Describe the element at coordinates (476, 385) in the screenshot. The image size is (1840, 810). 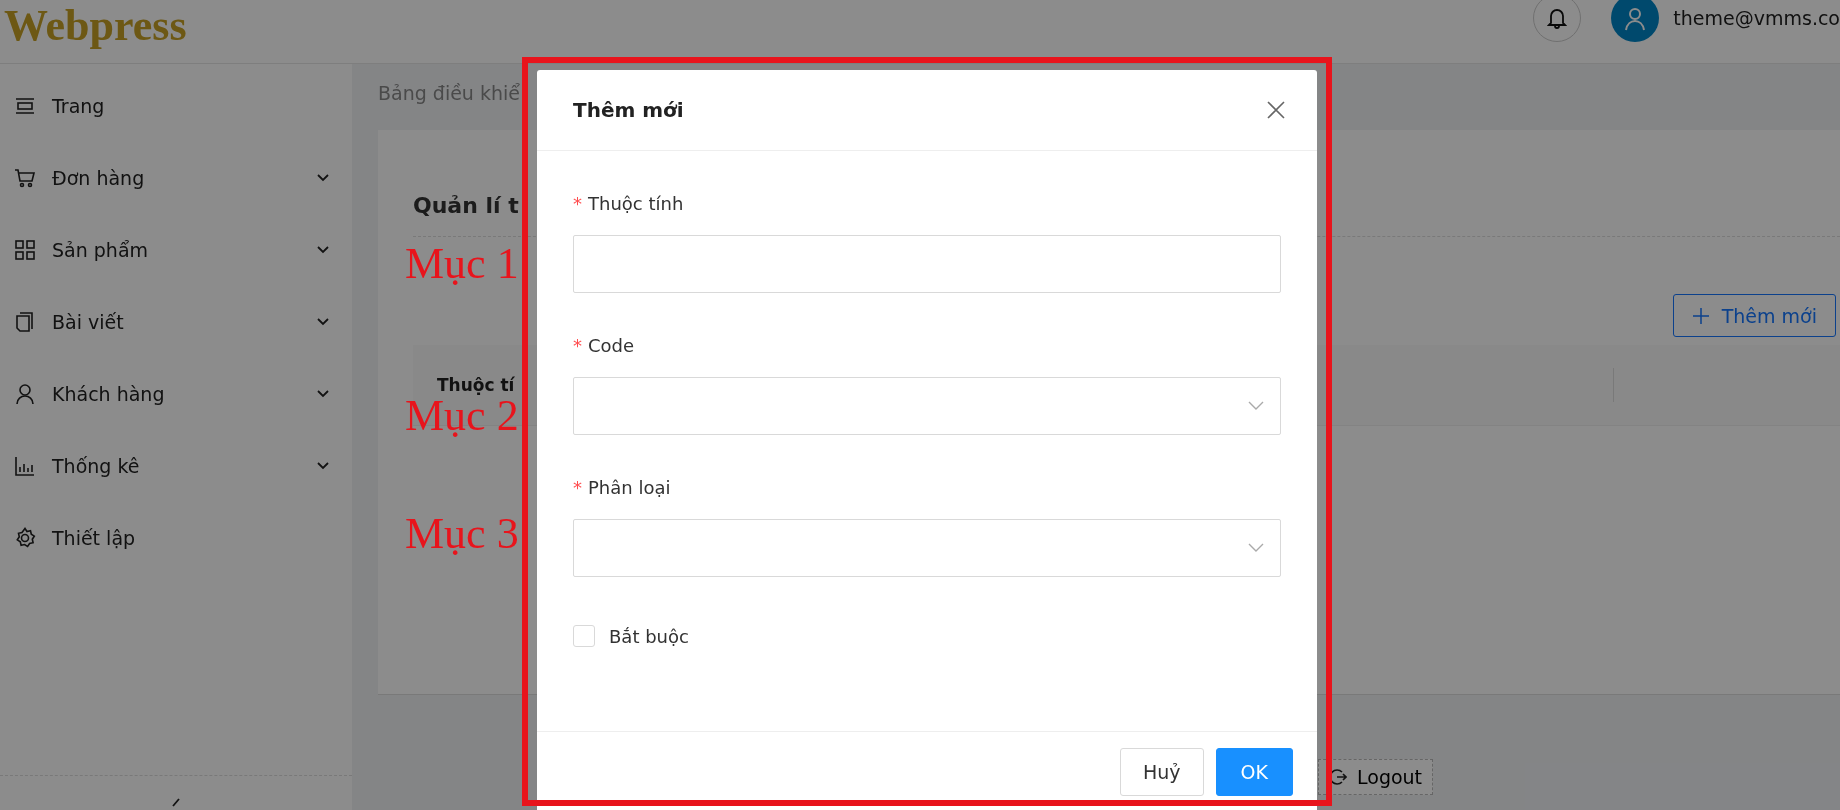
I see `column-header: Thuộc tí` at that location.